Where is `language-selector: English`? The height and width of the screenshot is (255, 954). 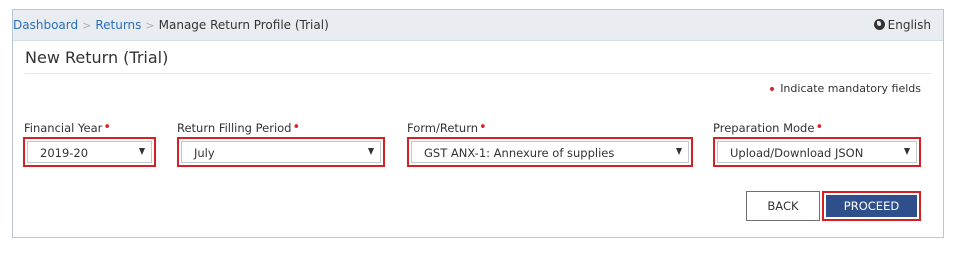
language-selector: English is located at coordinates (902, 25).